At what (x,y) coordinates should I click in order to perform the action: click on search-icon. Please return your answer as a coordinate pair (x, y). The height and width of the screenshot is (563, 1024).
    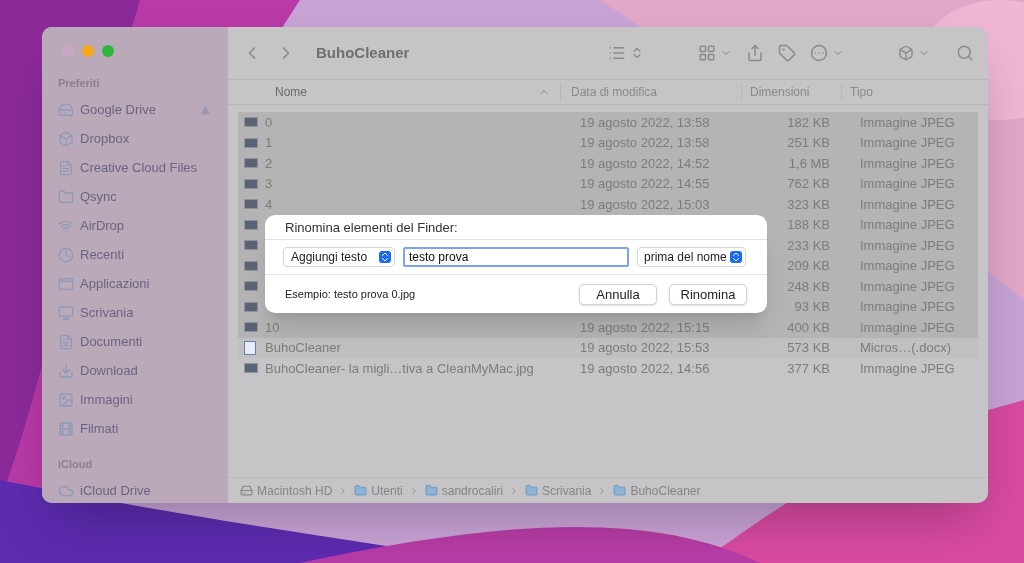
    Looking at the image, I should click on (965, 53).